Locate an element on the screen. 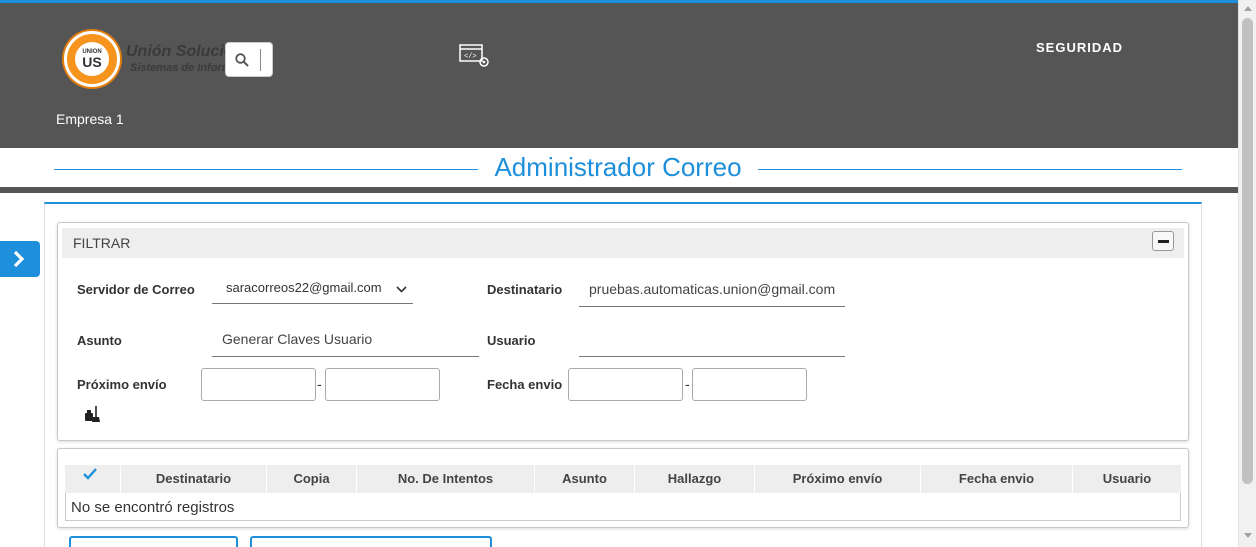 Image resolution: width=1256 pixels, height=547 pixels. check-icon is located at coordinates (90, 474).